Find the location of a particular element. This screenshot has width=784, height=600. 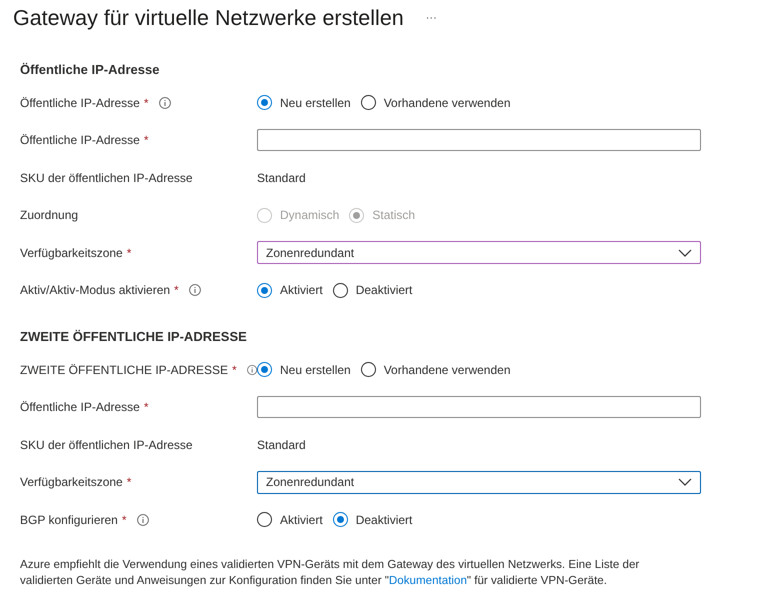

section-heading: Öffentliche IP-Adresse is located at coordinates (90, 70).